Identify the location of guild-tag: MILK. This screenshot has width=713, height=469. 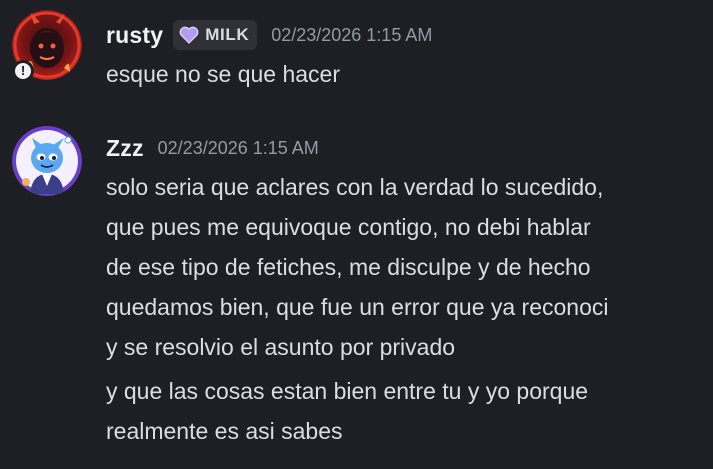
(215, 35).